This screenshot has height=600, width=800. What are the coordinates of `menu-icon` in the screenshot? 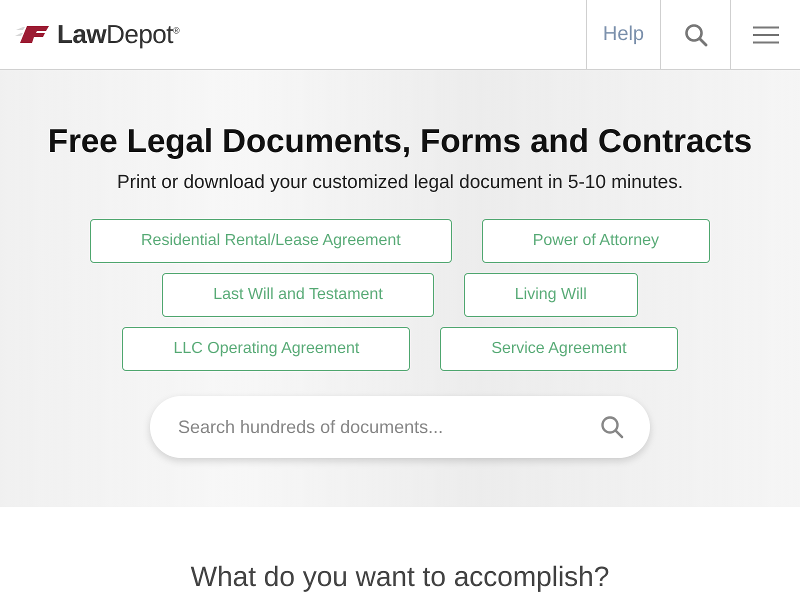 It's located at (765, 35).